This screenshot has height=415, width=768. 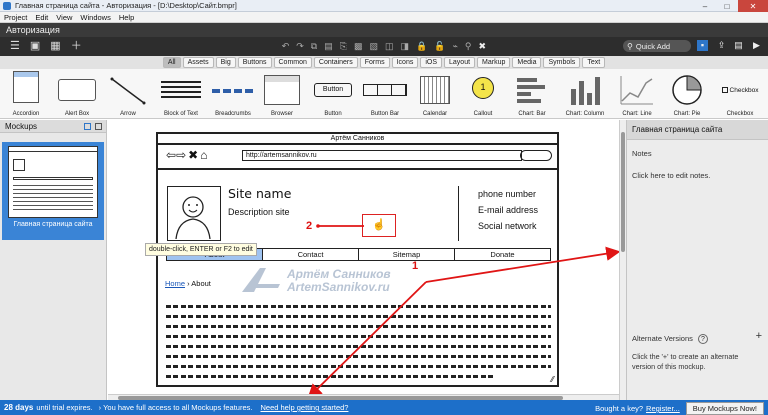 I want to click on quick-add-input: ⚲ Quick Add, so click(x=657, y=46).